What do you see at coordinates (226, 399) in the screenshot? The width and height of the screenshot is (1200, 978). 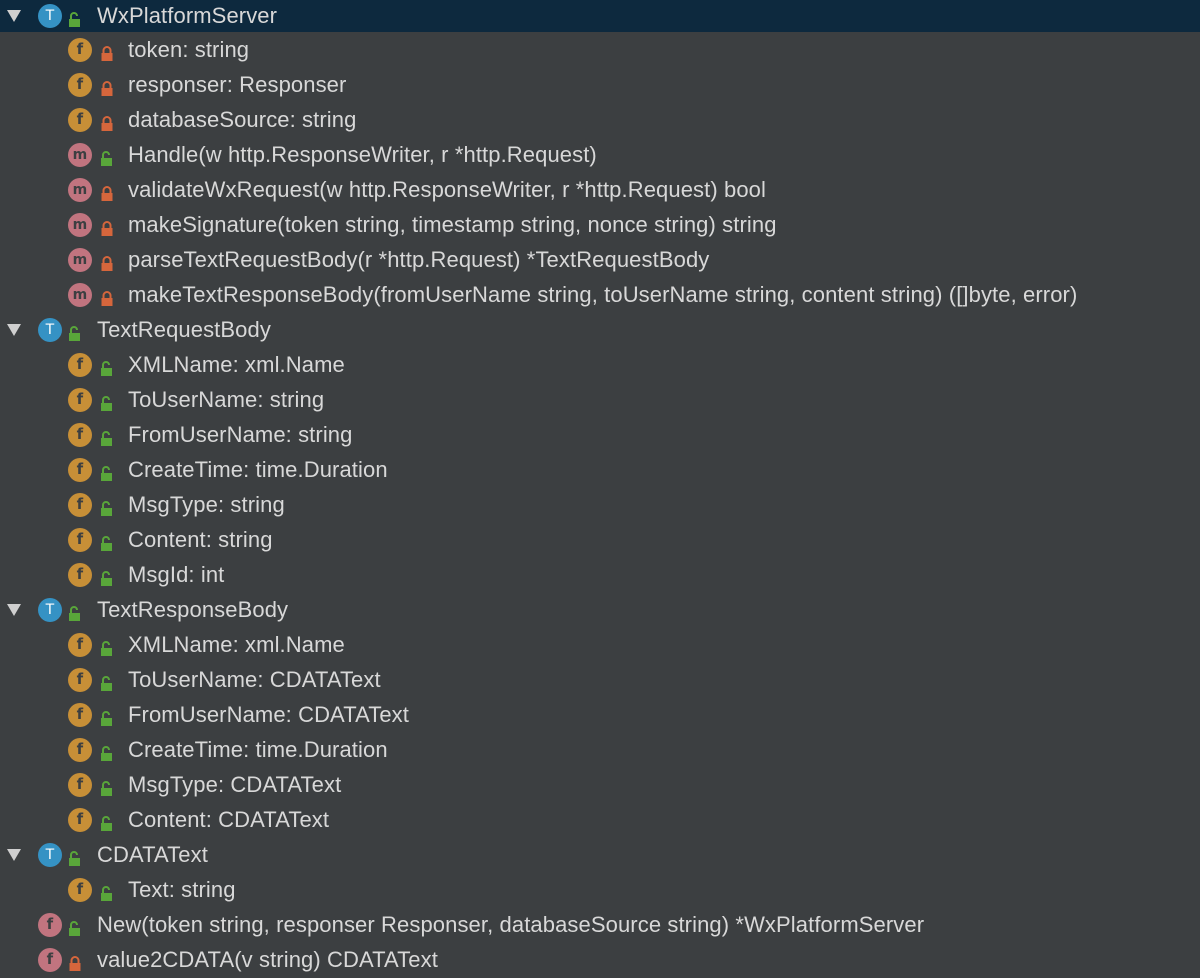 I see `tree-node-label: ToUserName: string` at bounding box center [226, 399].